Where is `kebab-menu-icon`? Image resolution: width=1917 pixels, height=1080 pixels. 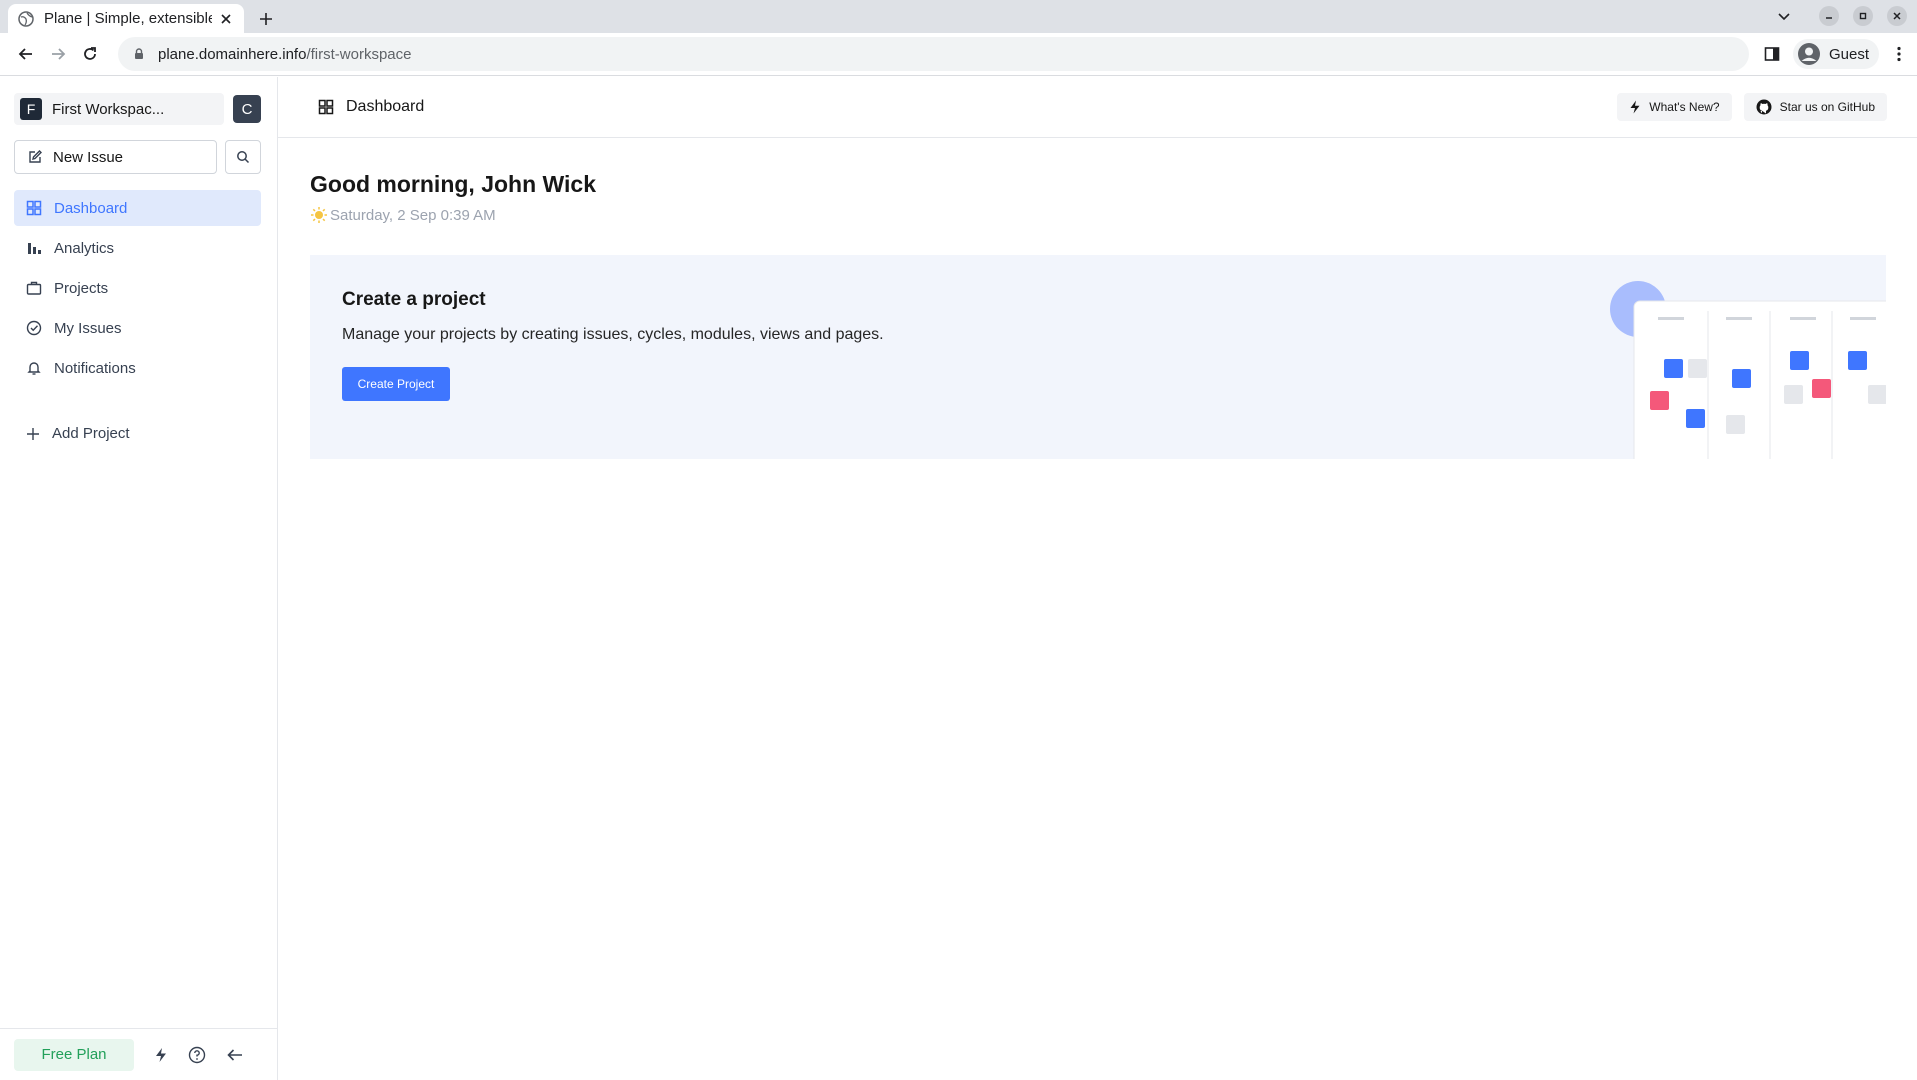 kebab-menu-icon is located at coordinates (1899, 54).